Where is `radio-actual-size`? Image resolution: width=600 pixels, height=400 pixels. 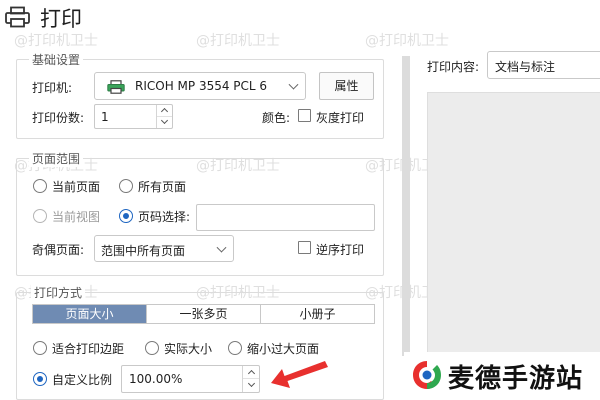 radio-actual-size is located at coordinates (152, 348).